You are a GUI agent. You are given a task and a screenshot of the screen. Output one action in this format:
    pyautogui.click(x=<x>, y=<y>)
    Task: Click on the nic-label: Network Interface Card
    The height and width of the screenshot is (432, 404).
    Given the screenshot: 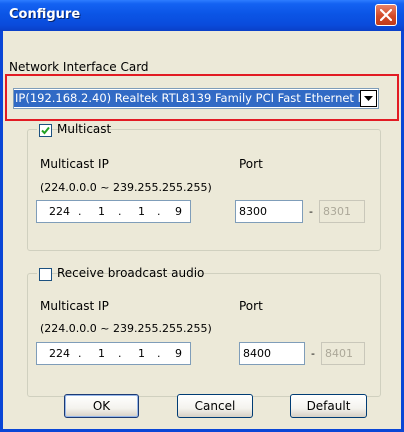 What is the action you would take?
    pyautogui.click(x=79, y=67)
    